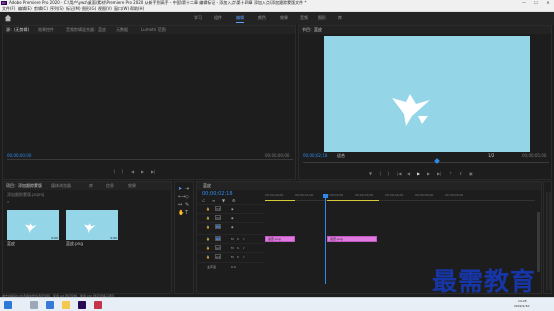  I want to click on premiere-icon, so click(82, 305).